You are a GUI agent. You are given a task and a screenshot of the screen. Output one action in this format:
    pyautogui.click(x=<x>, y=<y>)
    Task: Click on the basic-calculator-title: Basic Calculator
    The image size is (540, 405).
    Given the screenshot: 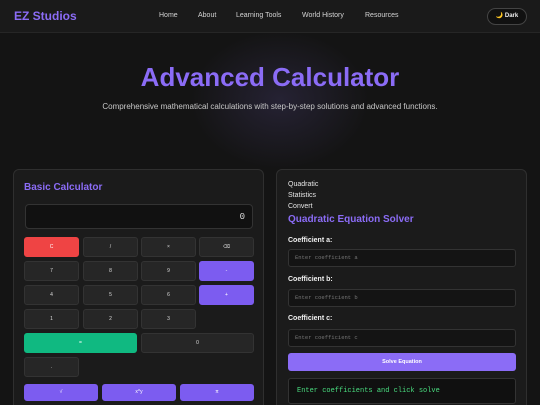 What is the action you would take?
    pyautogui.click(x=63, y=187)
    